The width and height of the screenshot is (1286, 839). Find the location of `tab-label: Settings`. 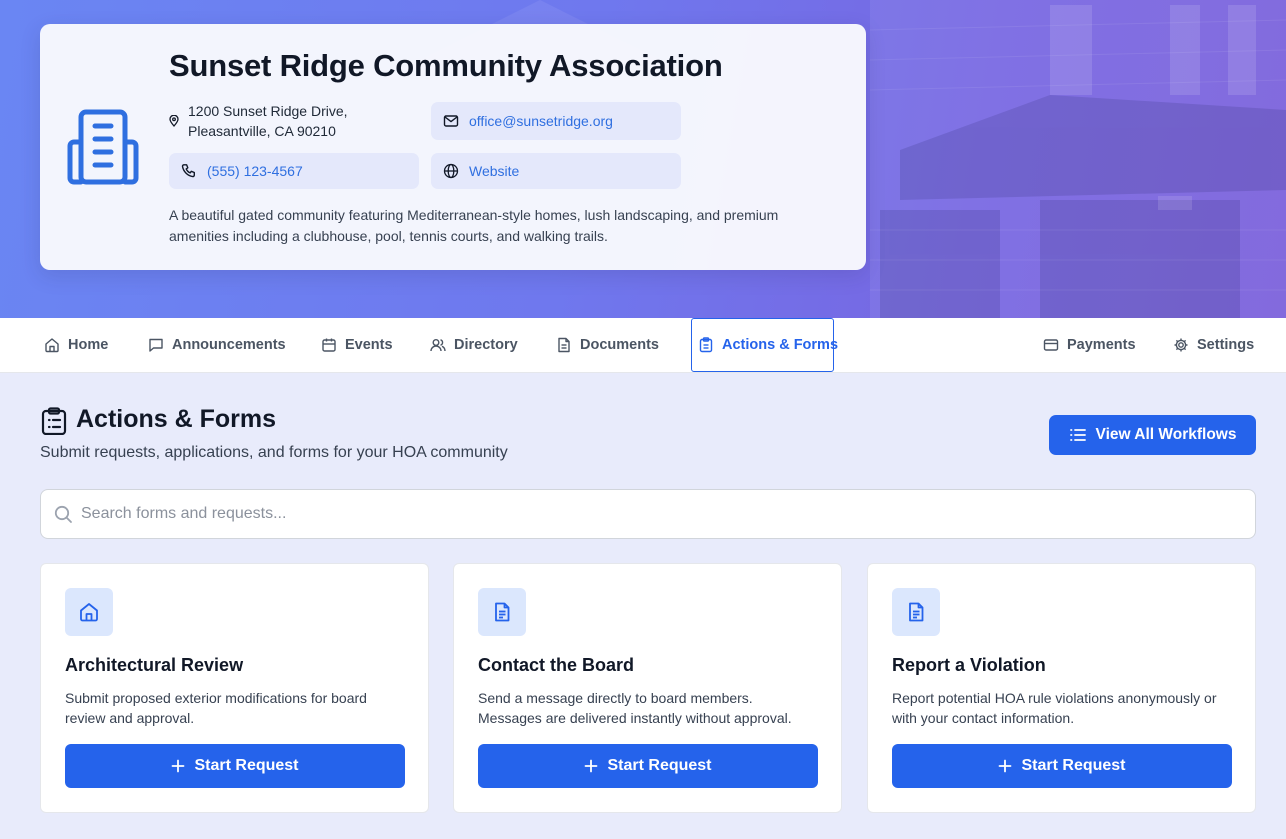

tab-label: Settings is located at coordinates (1226, 344).